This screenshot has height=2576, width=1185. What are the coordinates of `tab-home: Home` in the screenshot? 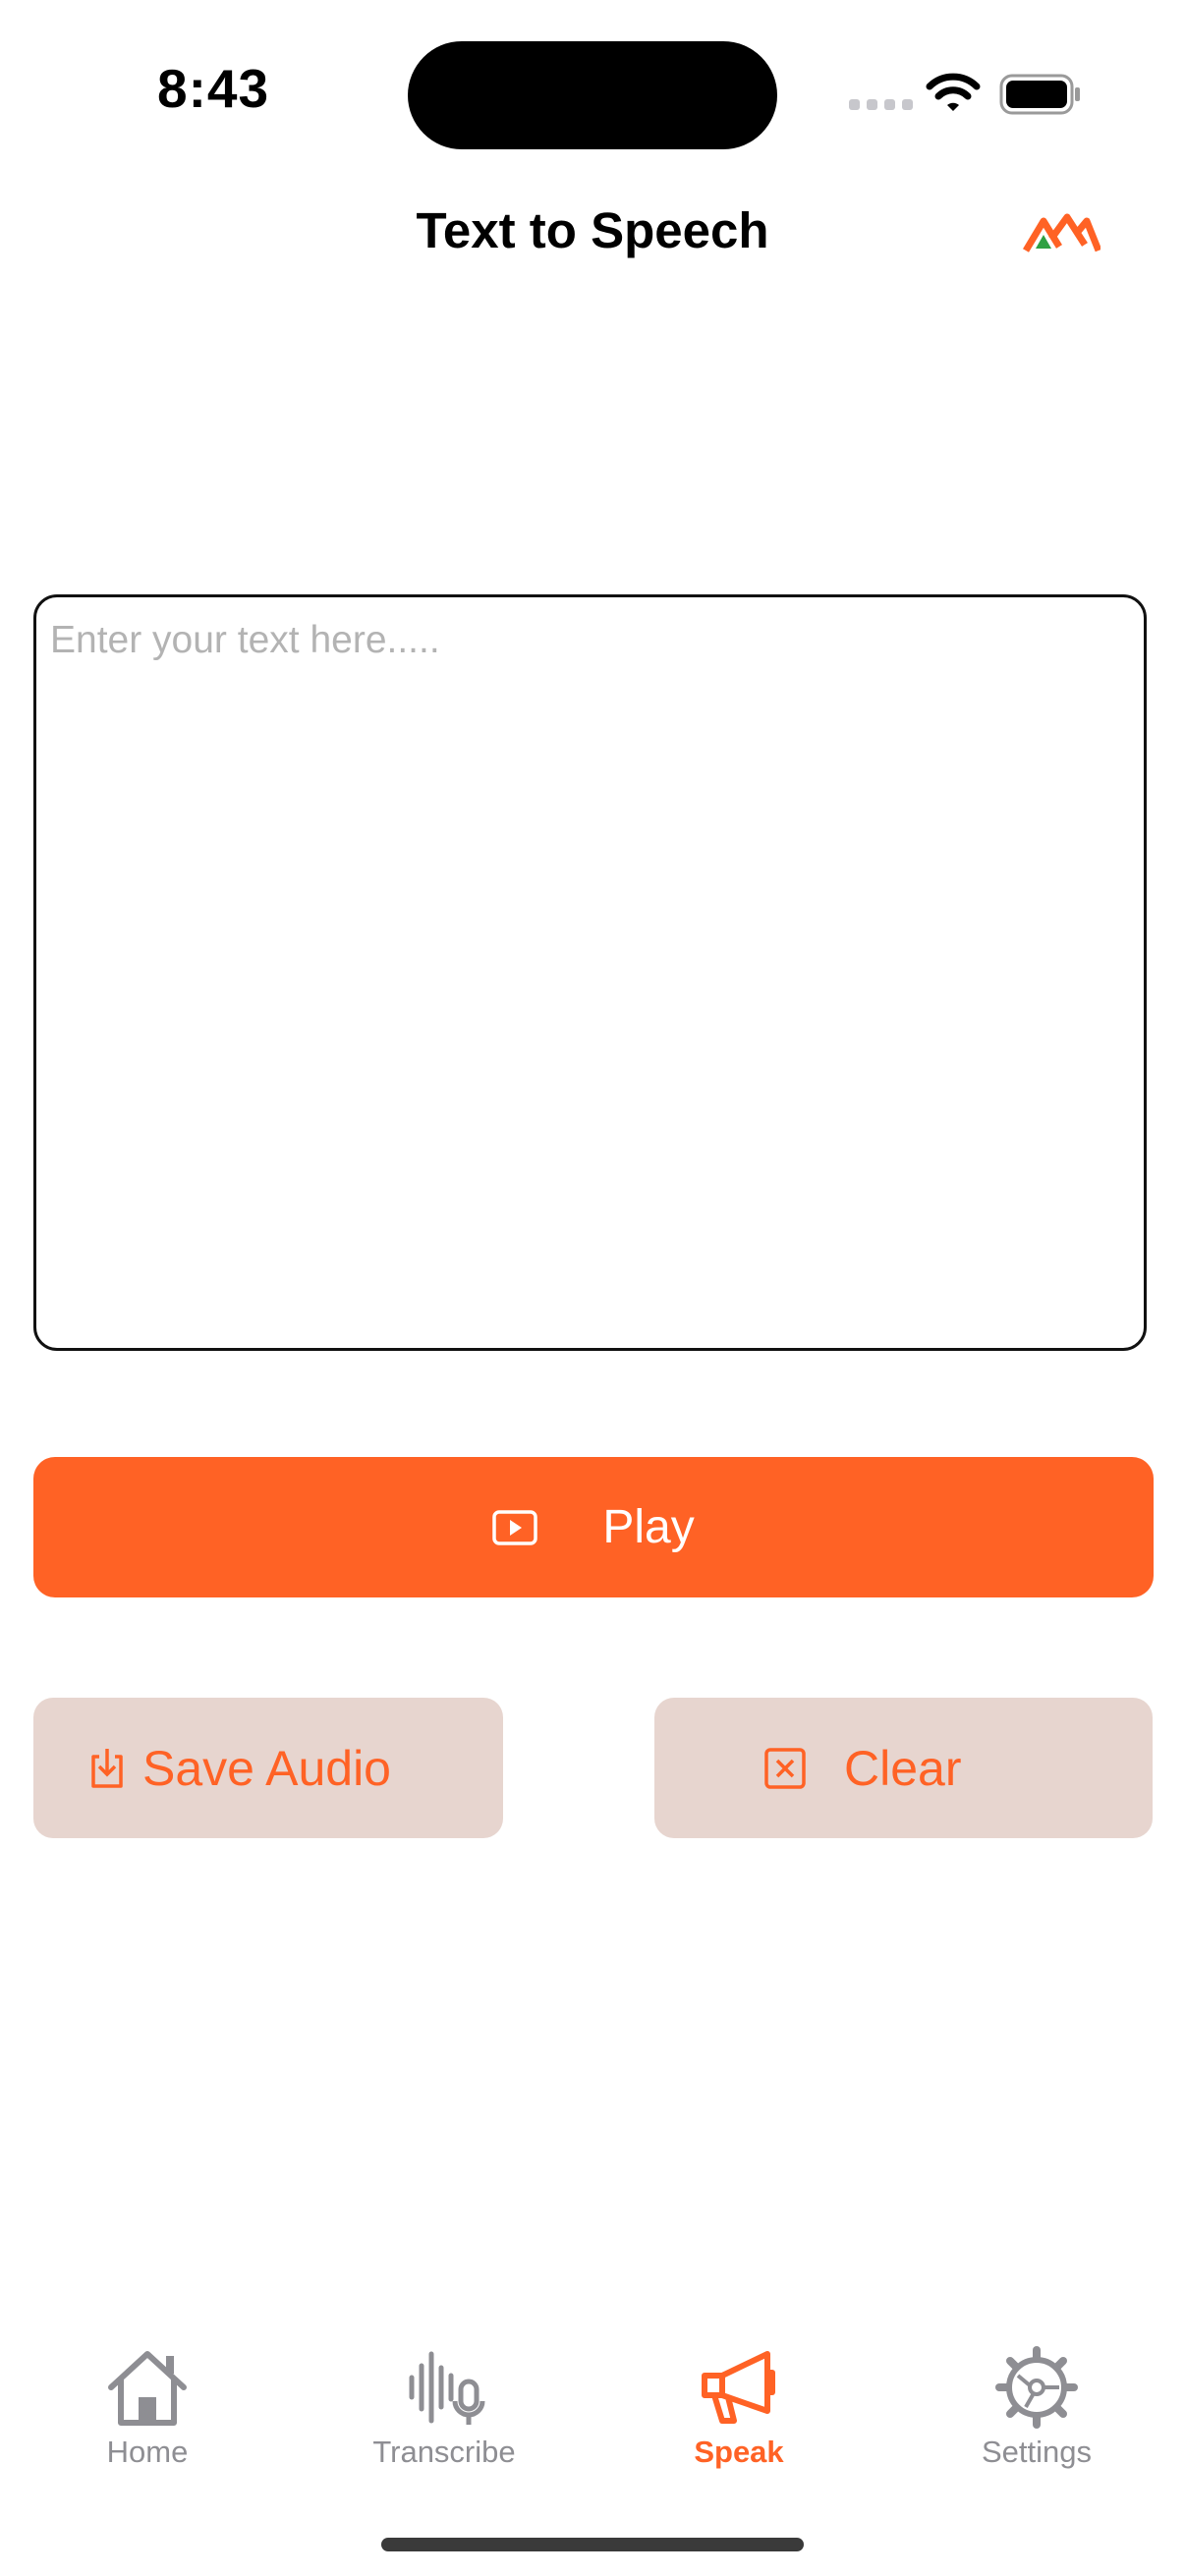 It's located at (148, 2408).